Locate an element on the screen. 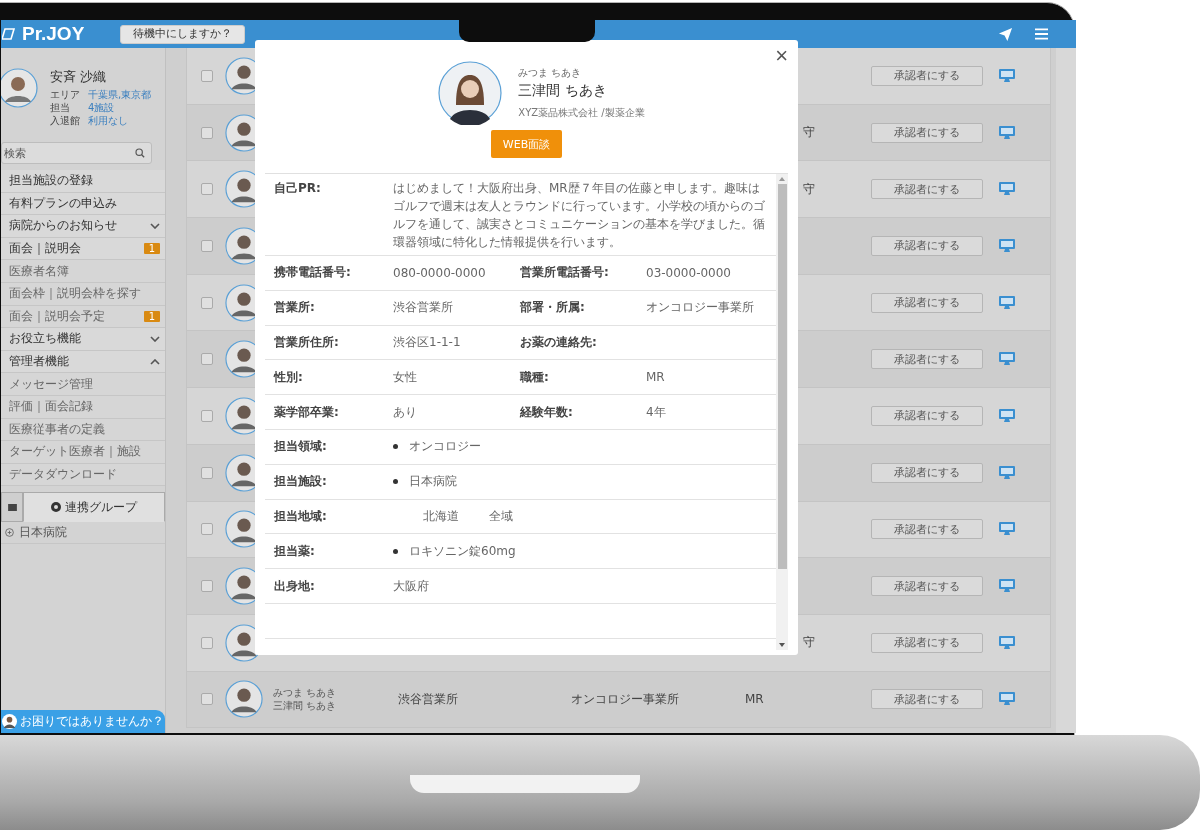 Image resolution: width=1200 pixels, height=834 pixels. close-button: × is located at coordinates (781, 56).